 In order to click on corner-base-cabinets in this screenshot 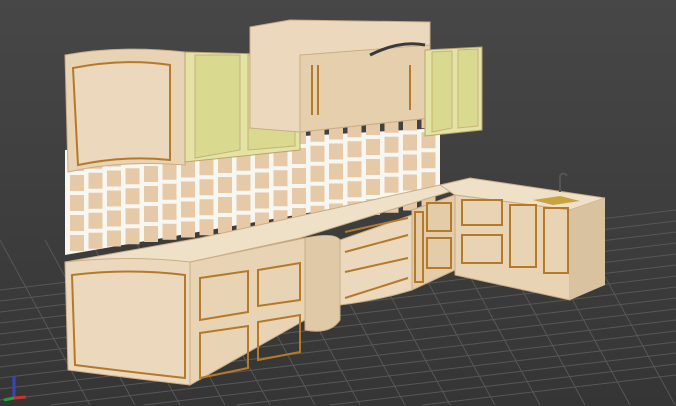, I will do `click(522, 236)`.